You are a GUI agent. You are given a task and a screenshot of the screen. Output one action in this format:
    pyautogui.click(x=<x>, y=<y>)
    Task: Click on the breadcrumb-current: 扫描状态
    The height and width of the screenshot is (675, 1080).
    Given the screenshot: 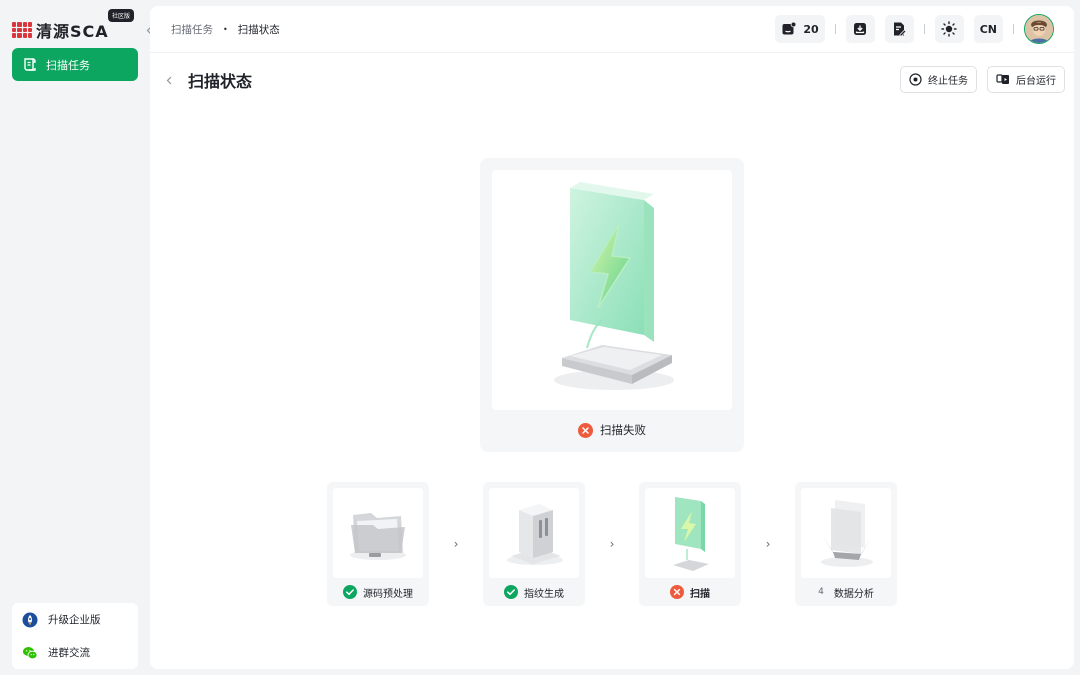 What is the action you would take?
    pyautogui.click(x=258, y=30)
    